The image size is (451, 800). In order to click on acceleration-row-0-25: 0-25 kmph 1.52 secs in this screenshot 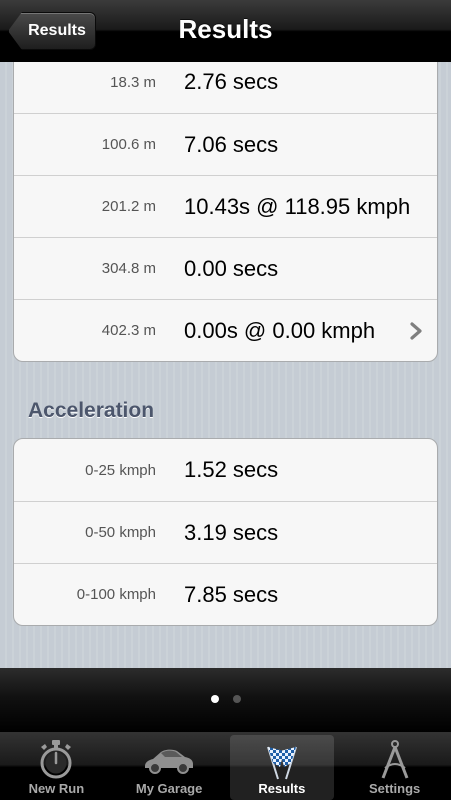, I will do `click(225, 470)`.